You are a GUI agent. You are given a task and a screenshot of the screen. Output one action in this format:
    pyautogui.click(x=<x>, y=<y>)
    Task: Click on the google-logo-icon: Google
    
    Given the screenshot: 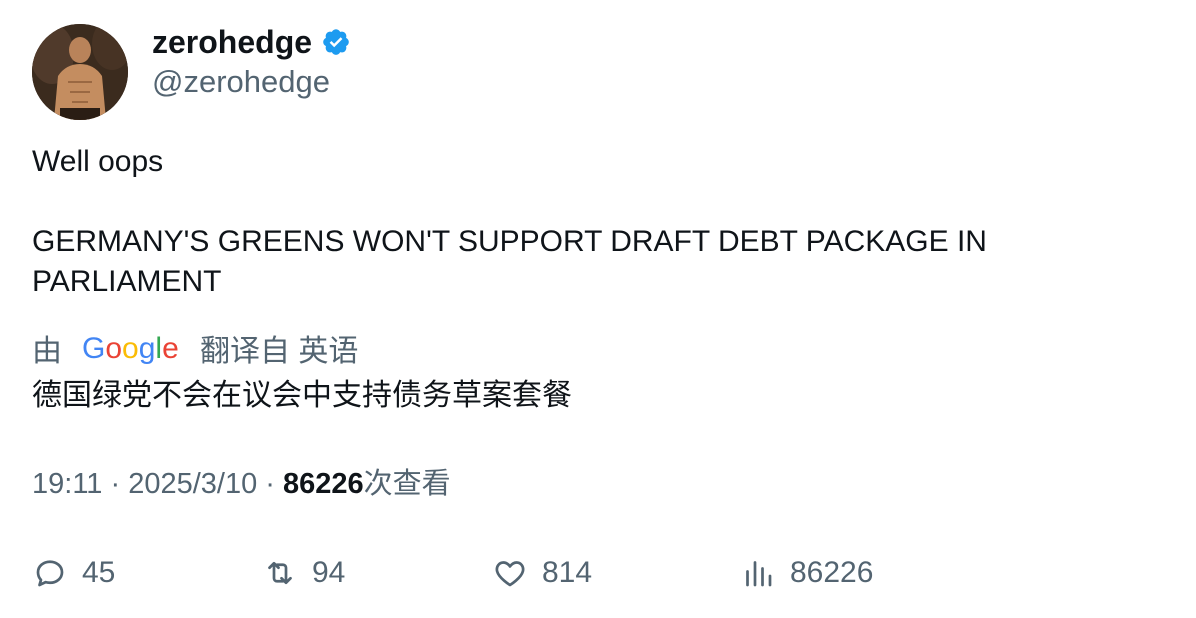 What is the action you would take?
    pyautogui.click(x=130, y=348)
    